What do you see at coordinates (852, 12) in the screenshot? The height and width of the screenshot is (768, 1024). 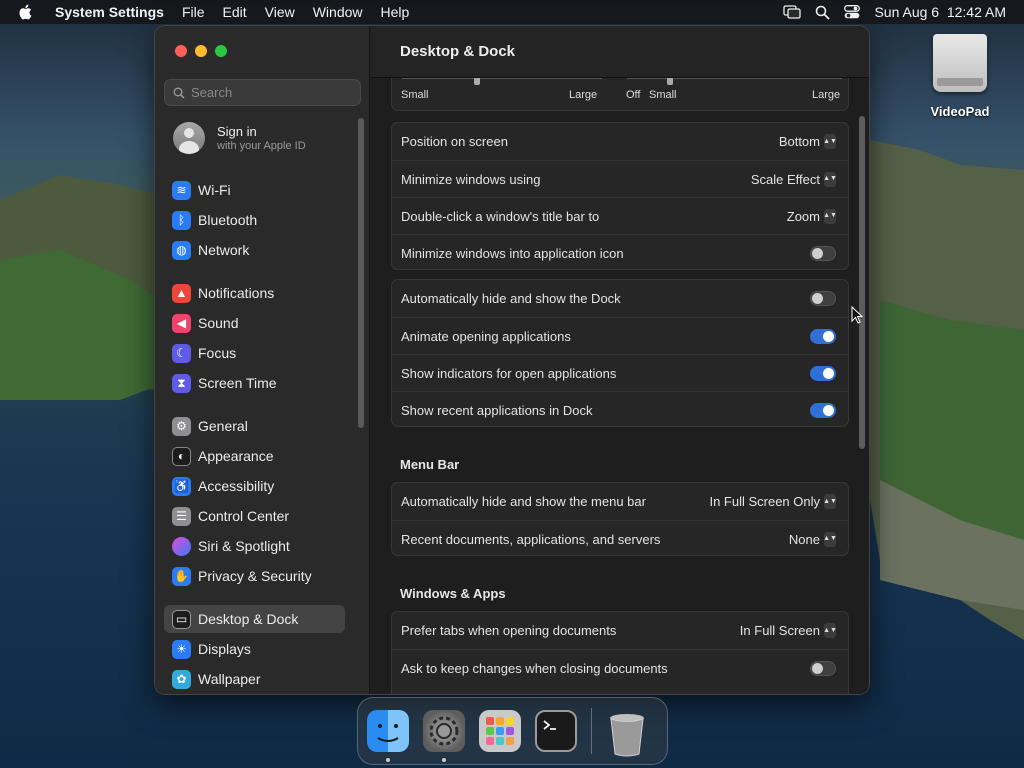 I see `control-center-icon` at bounding box center [852, 12].